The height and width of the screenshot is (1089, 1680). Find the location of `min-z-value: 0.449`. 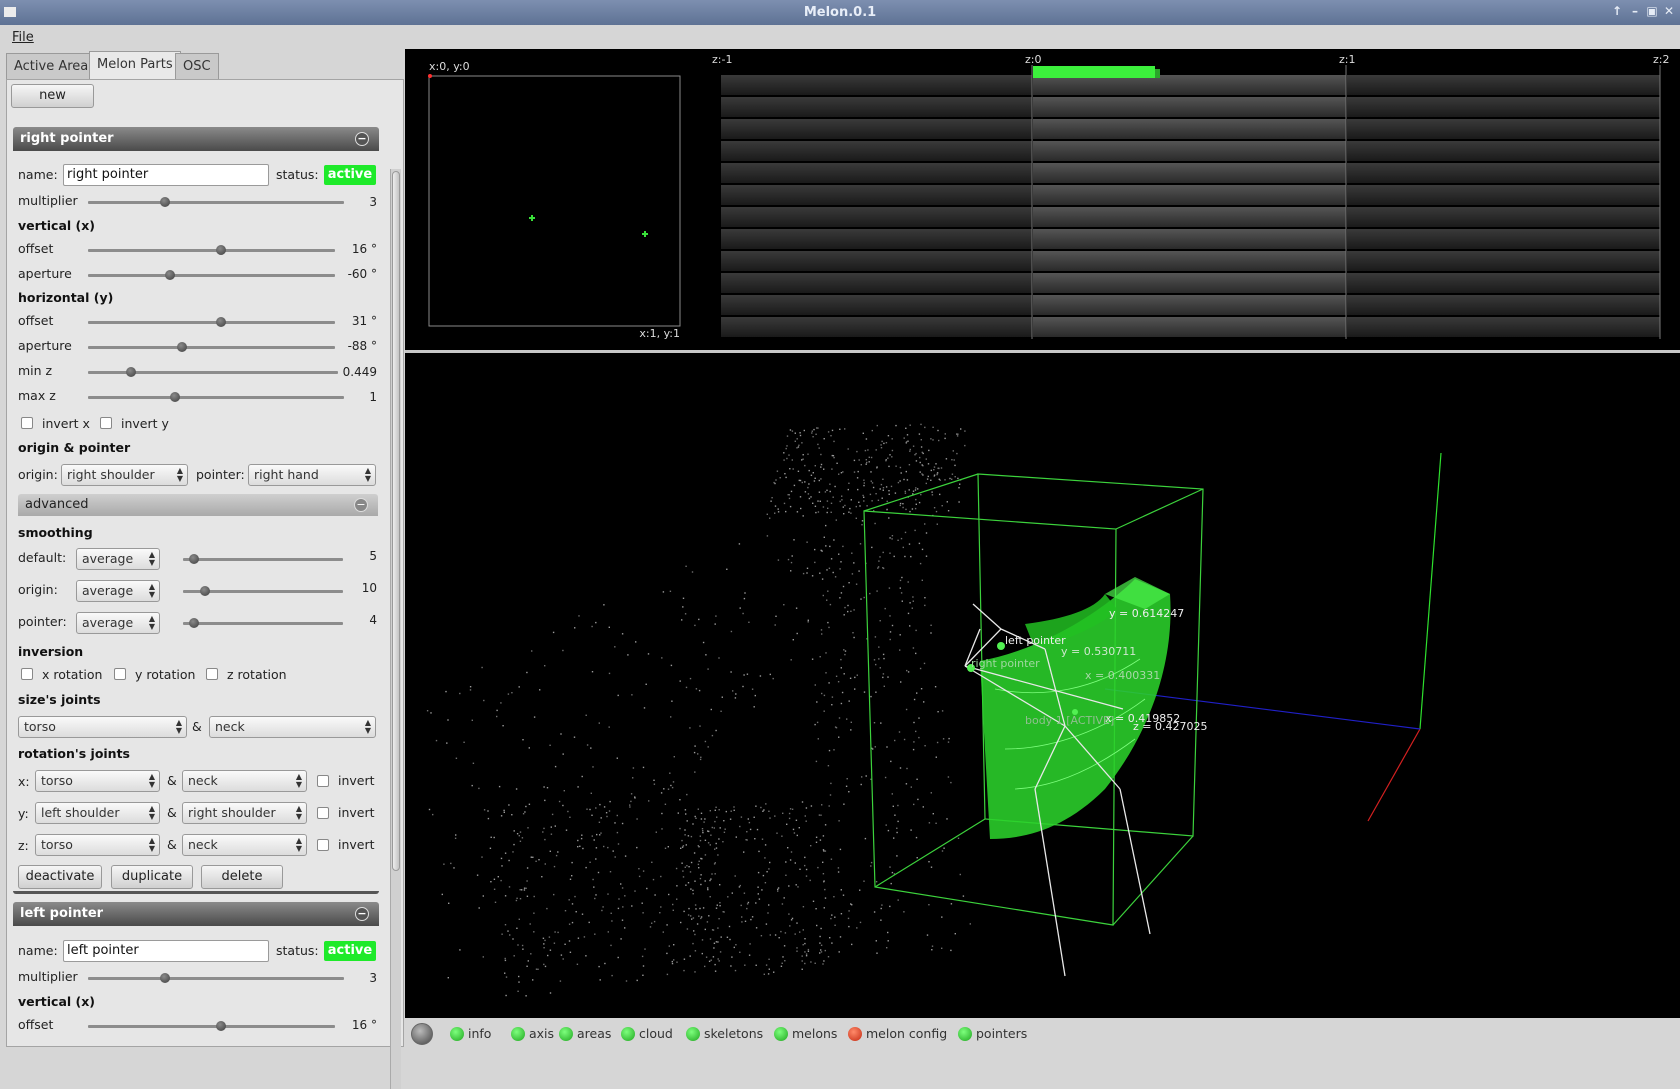

min-z-value: 0.449 is located at coordinates (359, 372).